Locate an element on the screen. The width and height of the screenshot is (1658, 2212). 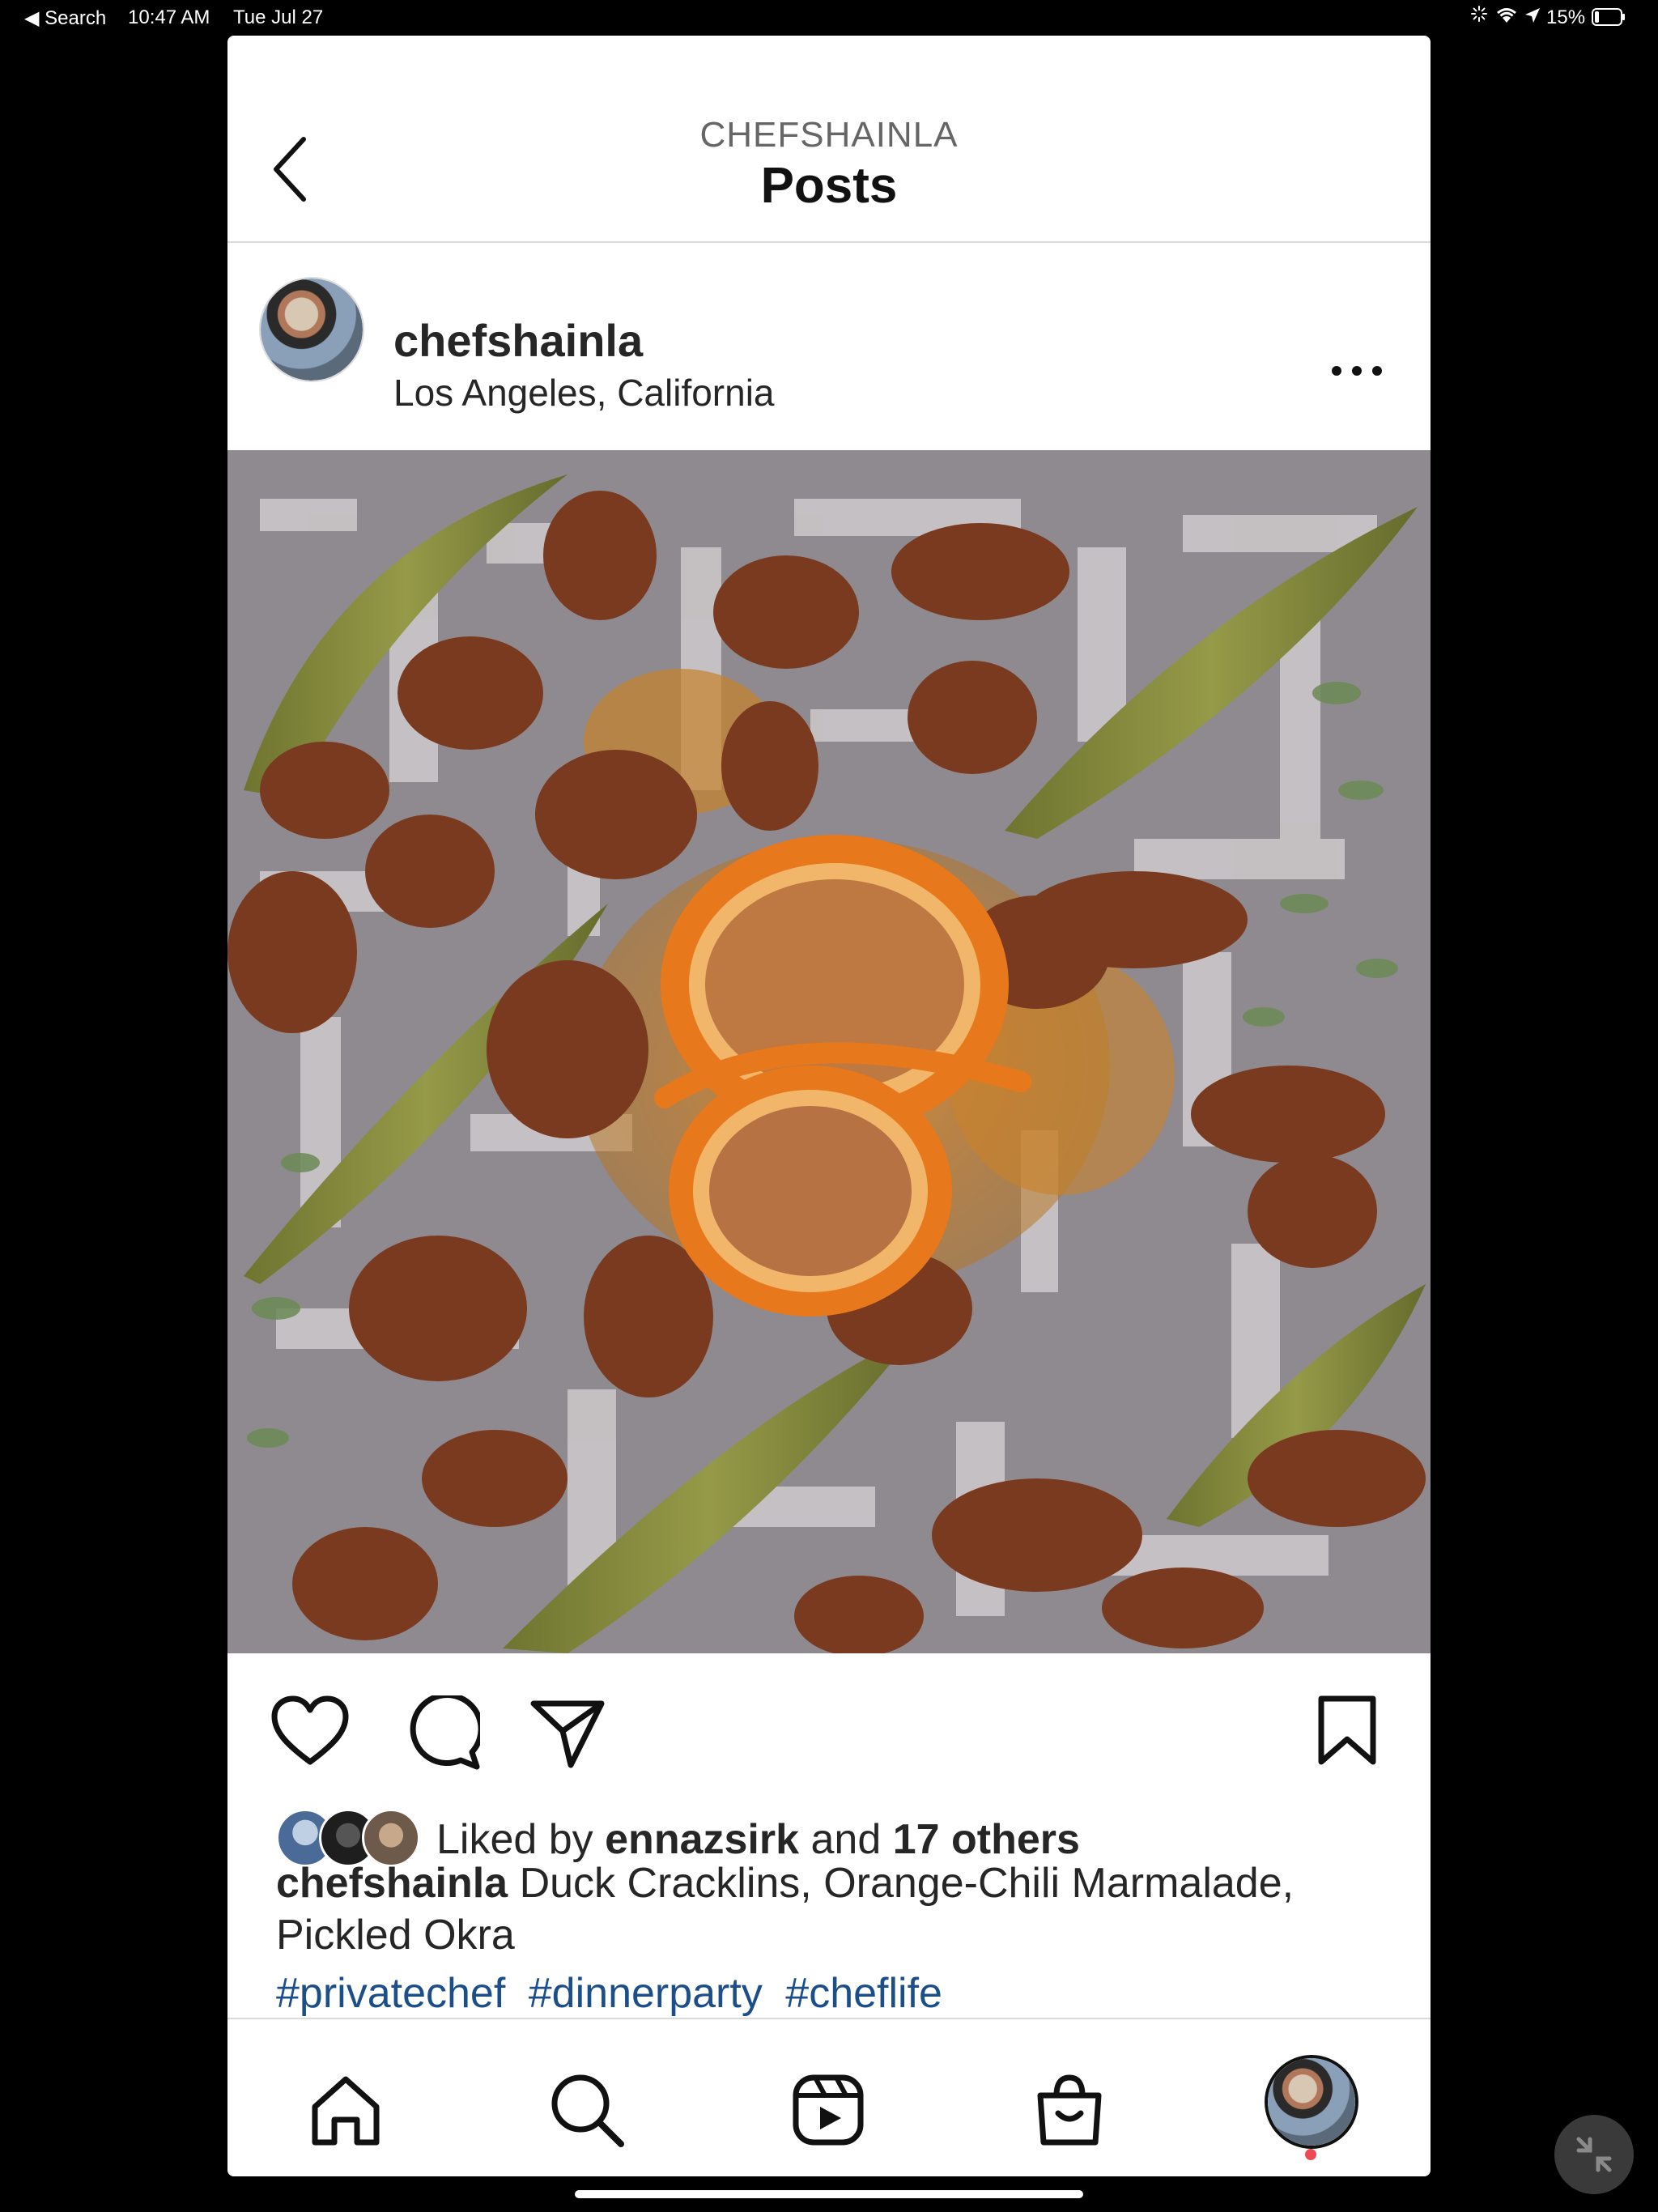
hashtag-link: #privatechef is located at coordinates (390, 1994).